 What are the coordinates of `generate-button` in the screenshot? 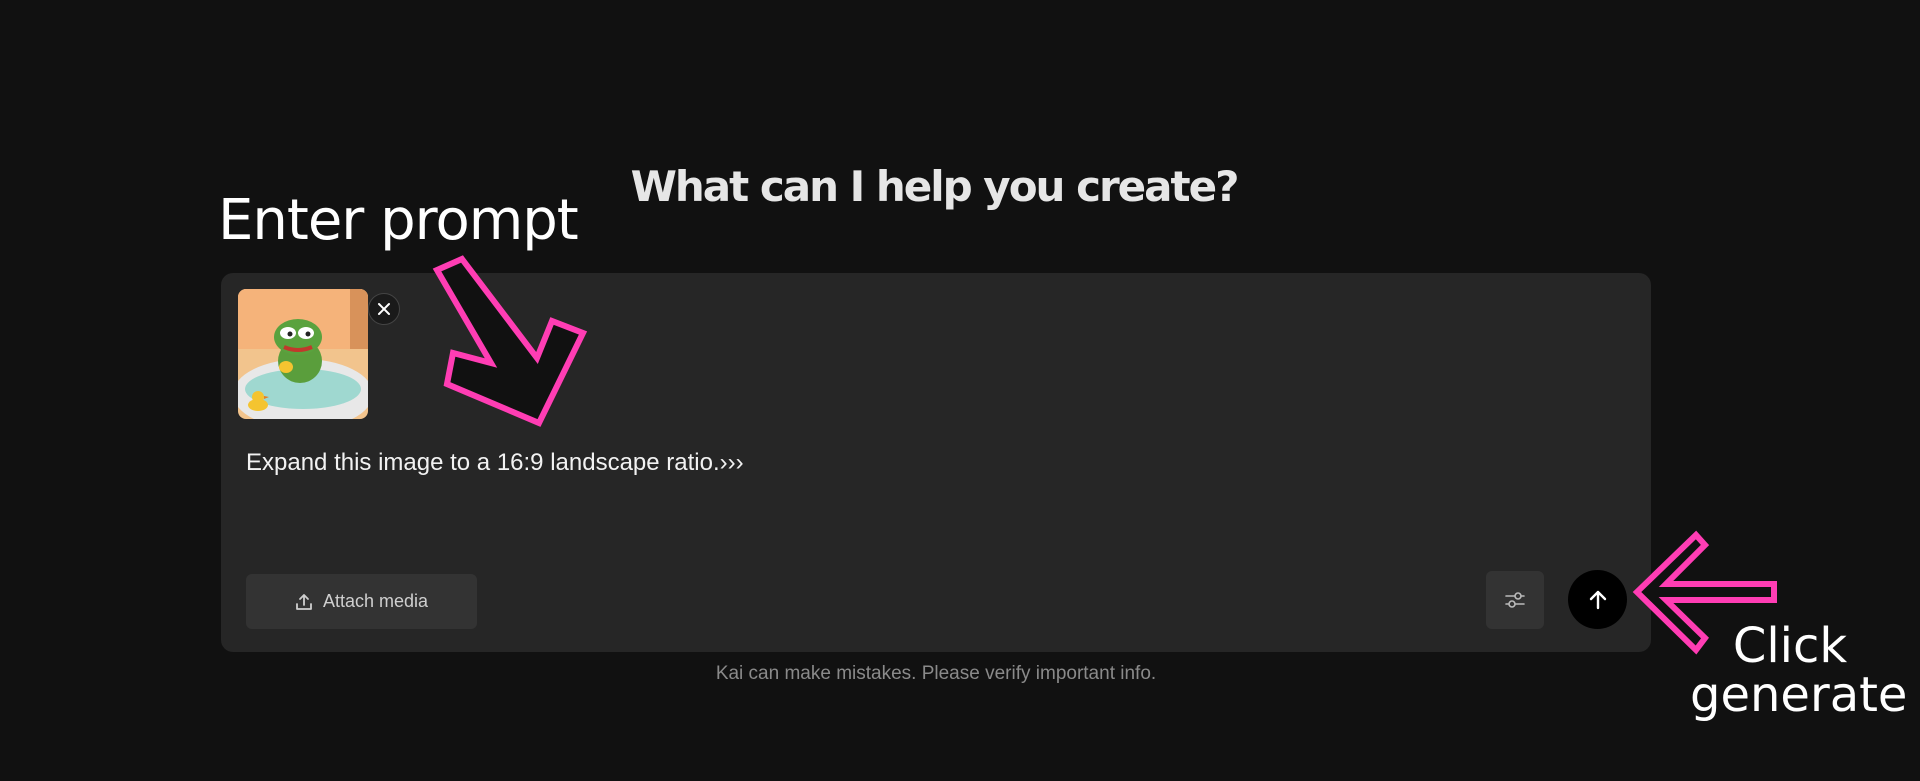 It's located at (1597, 599).